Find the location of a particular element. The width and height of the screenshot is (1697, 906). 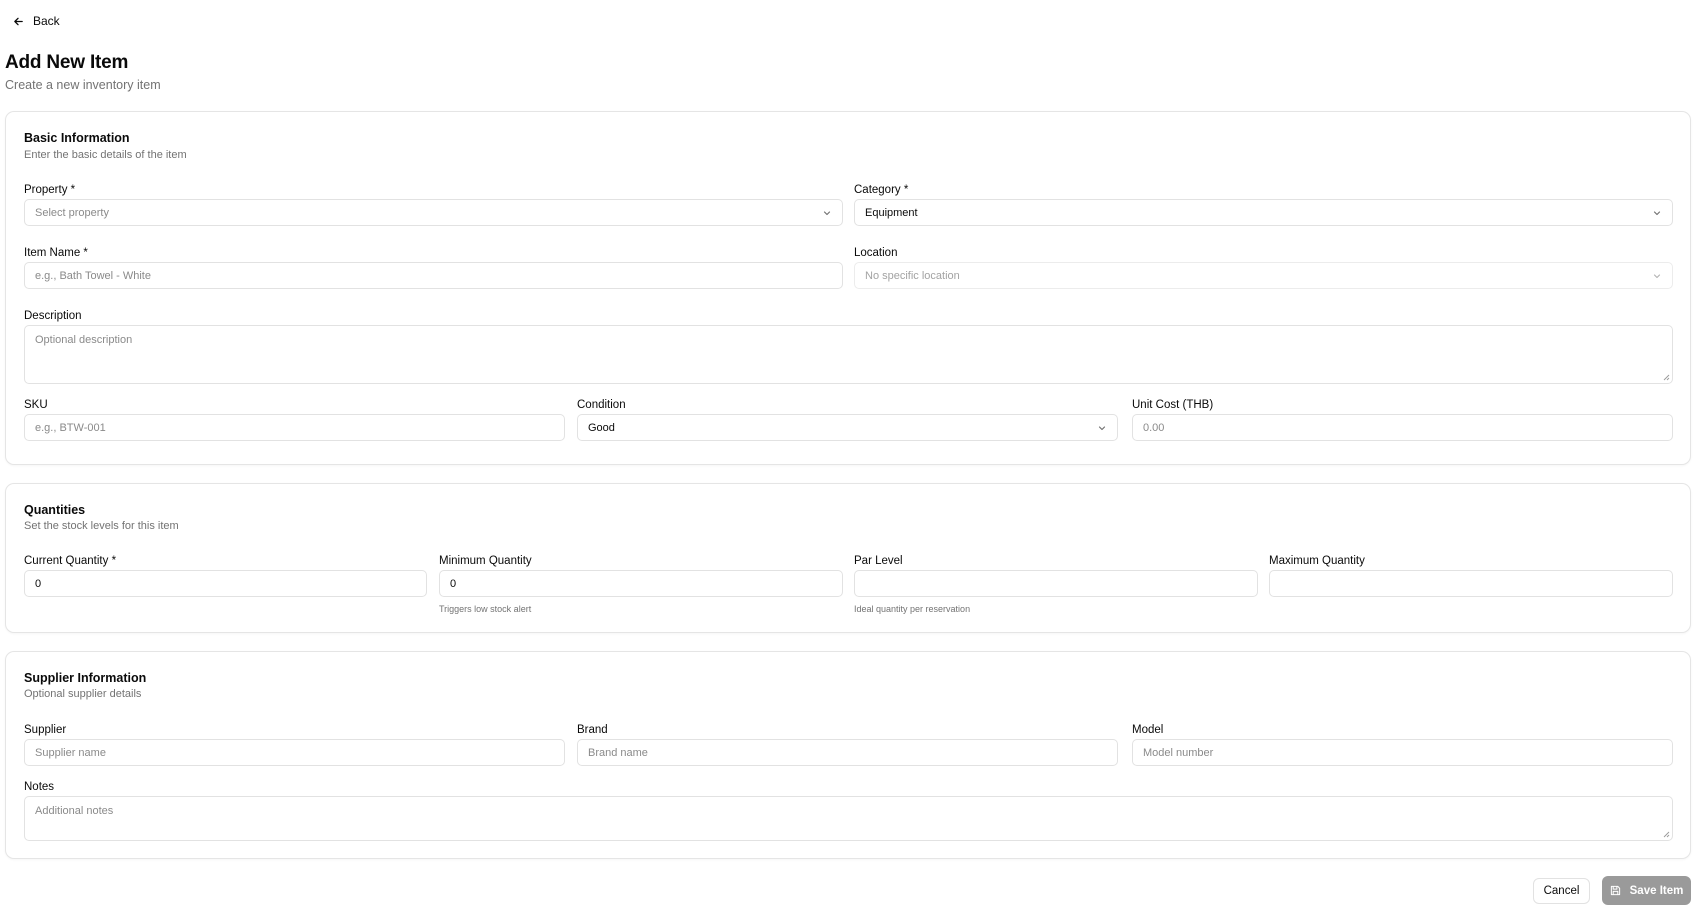

supplier-label: Supplier is located at coordinates (45, 730).